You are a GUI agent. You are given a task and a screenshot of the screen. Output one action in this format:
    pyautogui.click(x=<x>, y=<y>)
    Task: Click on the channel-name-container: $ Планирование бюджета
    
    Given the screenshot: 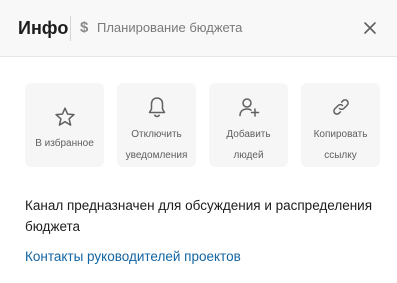 What is the action you would take?
    pyautogui.click(x=161, y=28)
    